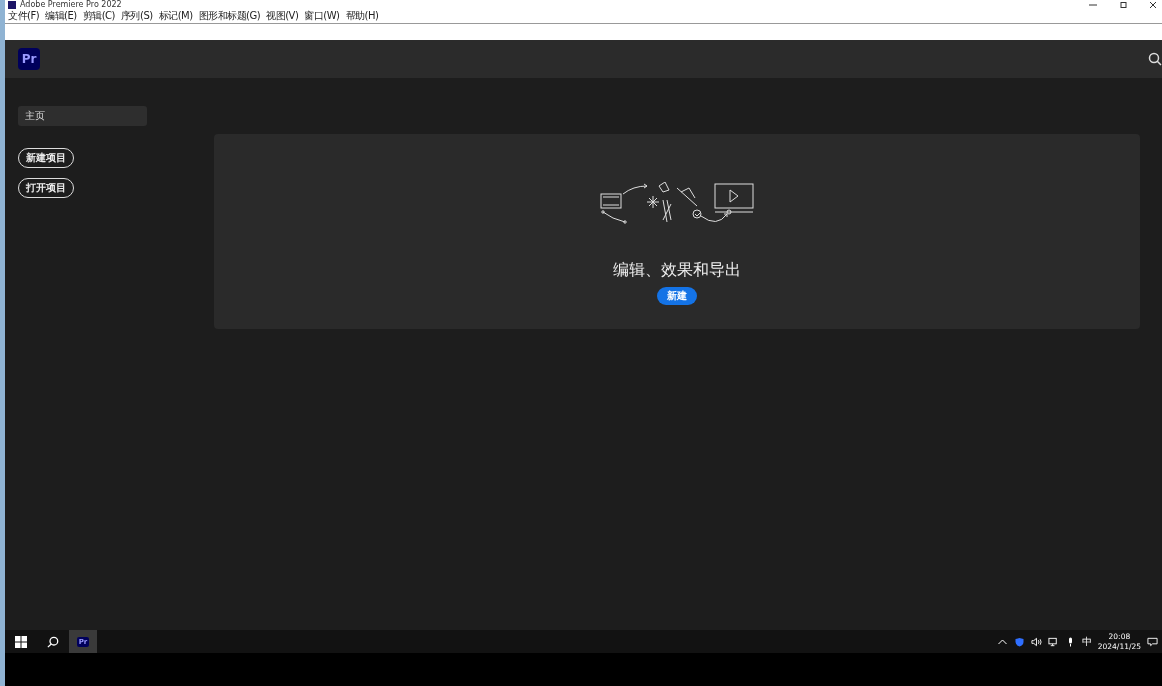  Describe the element at coordinates (71, 4) in the screenshot. I see `window-title: Adobe Premiere Pro 2022` at that location.